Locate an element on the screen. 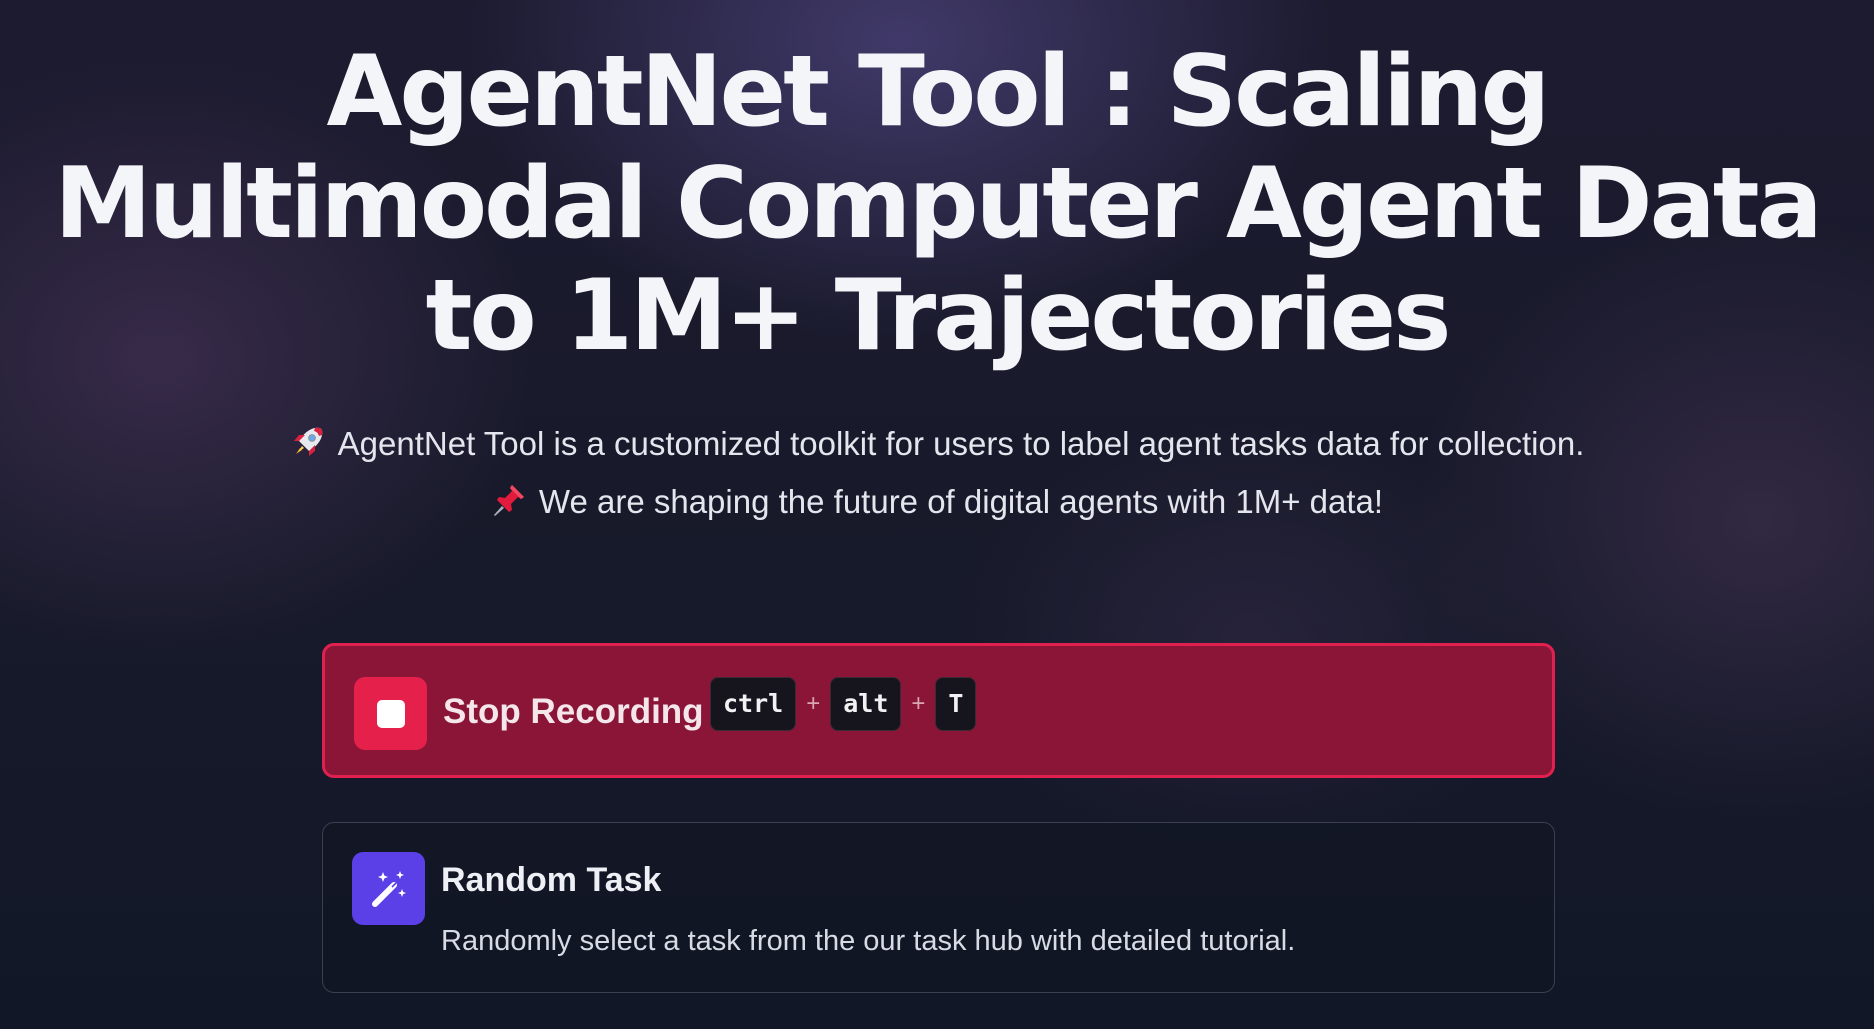  shortcut-key-t: T is located at coordinates (956, 704).